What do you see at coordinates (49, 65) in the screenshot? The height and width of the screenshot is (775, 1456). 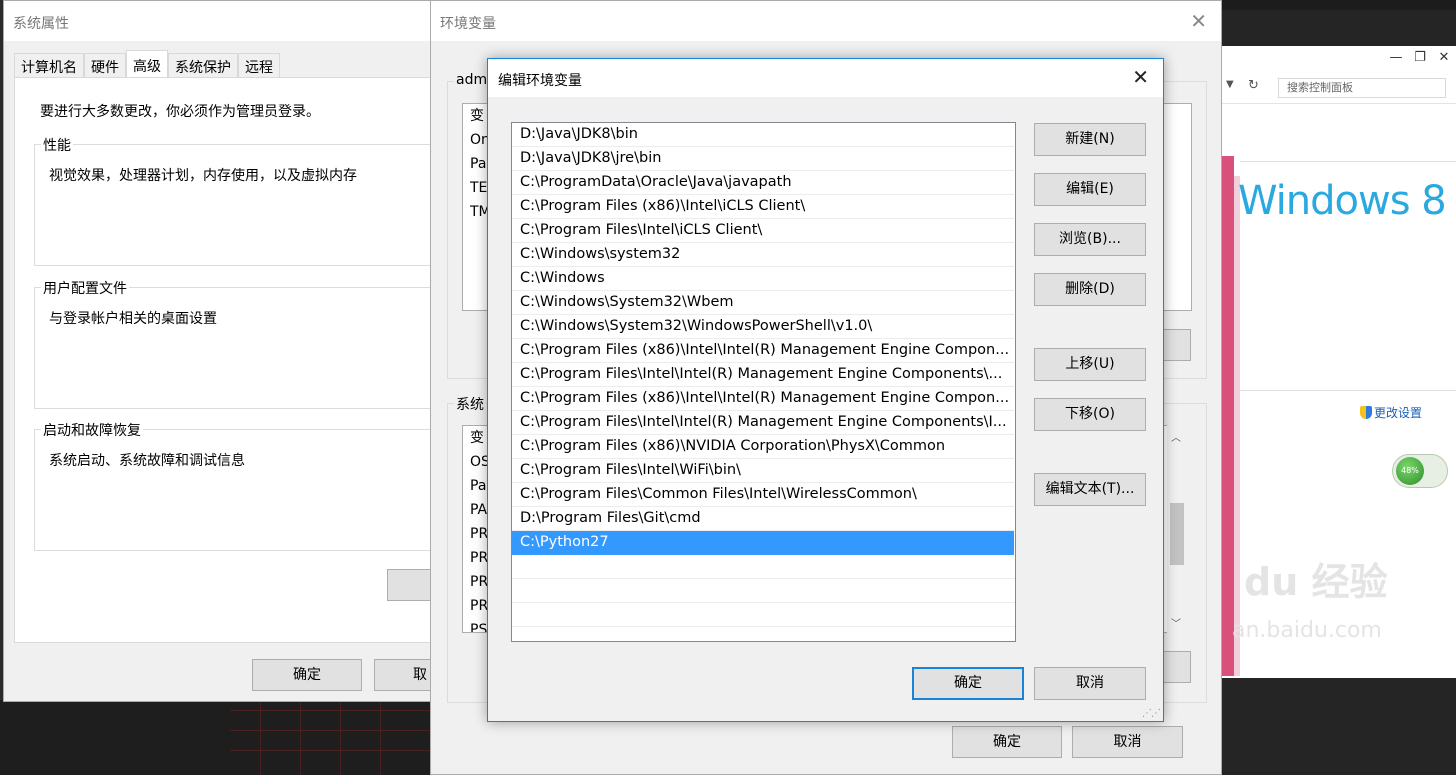 I see `tab-computer-name: 计算机名` at bounding box center [49, 65].